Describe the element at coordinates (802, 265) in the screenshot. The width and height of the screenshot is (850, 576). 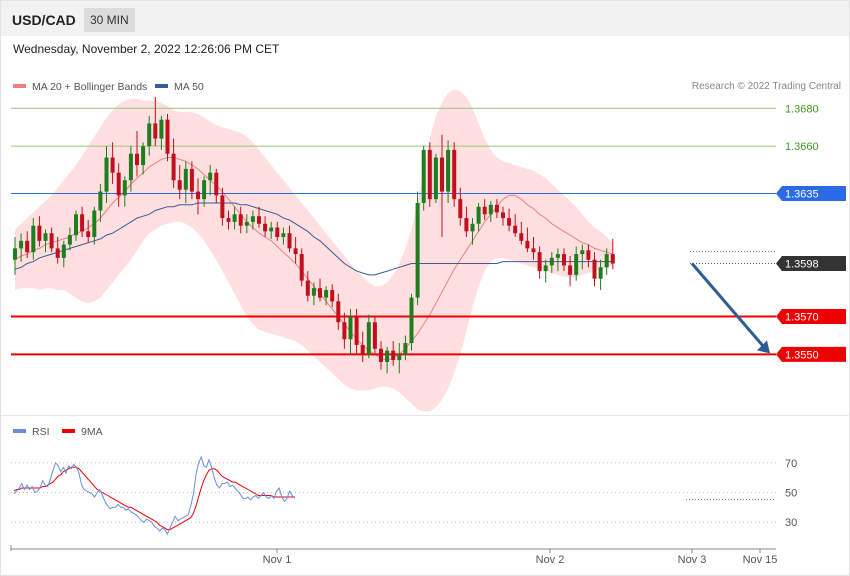
I see `last-price-label: 1.3598` at that location.